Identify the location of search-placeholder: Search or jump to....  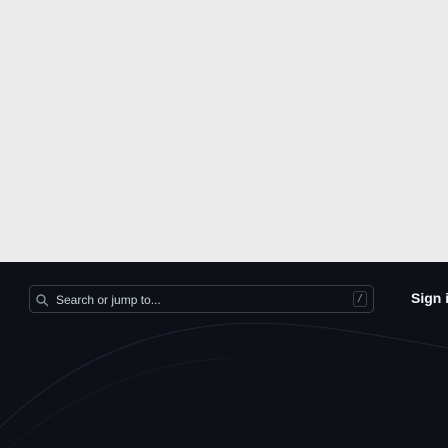
(108, 300).